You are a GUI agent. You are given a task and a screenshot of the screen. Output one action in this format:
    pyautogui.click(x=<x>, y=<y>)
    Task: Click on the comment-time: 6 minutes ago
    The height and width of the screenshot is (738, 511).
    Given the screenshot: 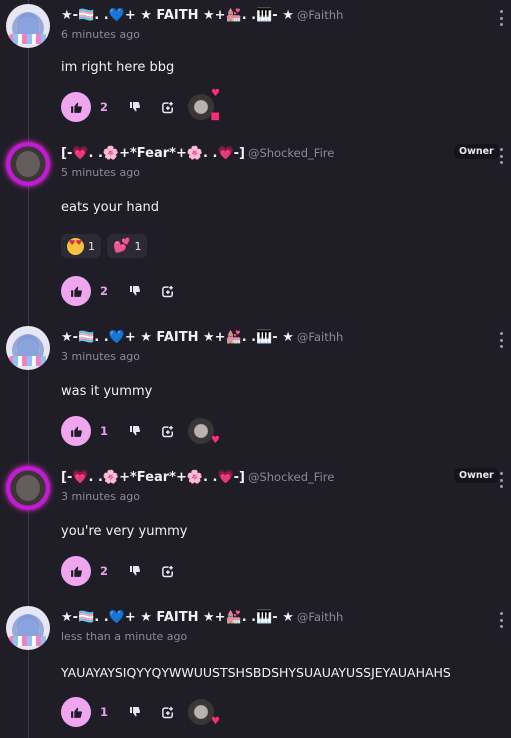 What is the action you would take?
    pyautogui.click(x=100, y=34)
    